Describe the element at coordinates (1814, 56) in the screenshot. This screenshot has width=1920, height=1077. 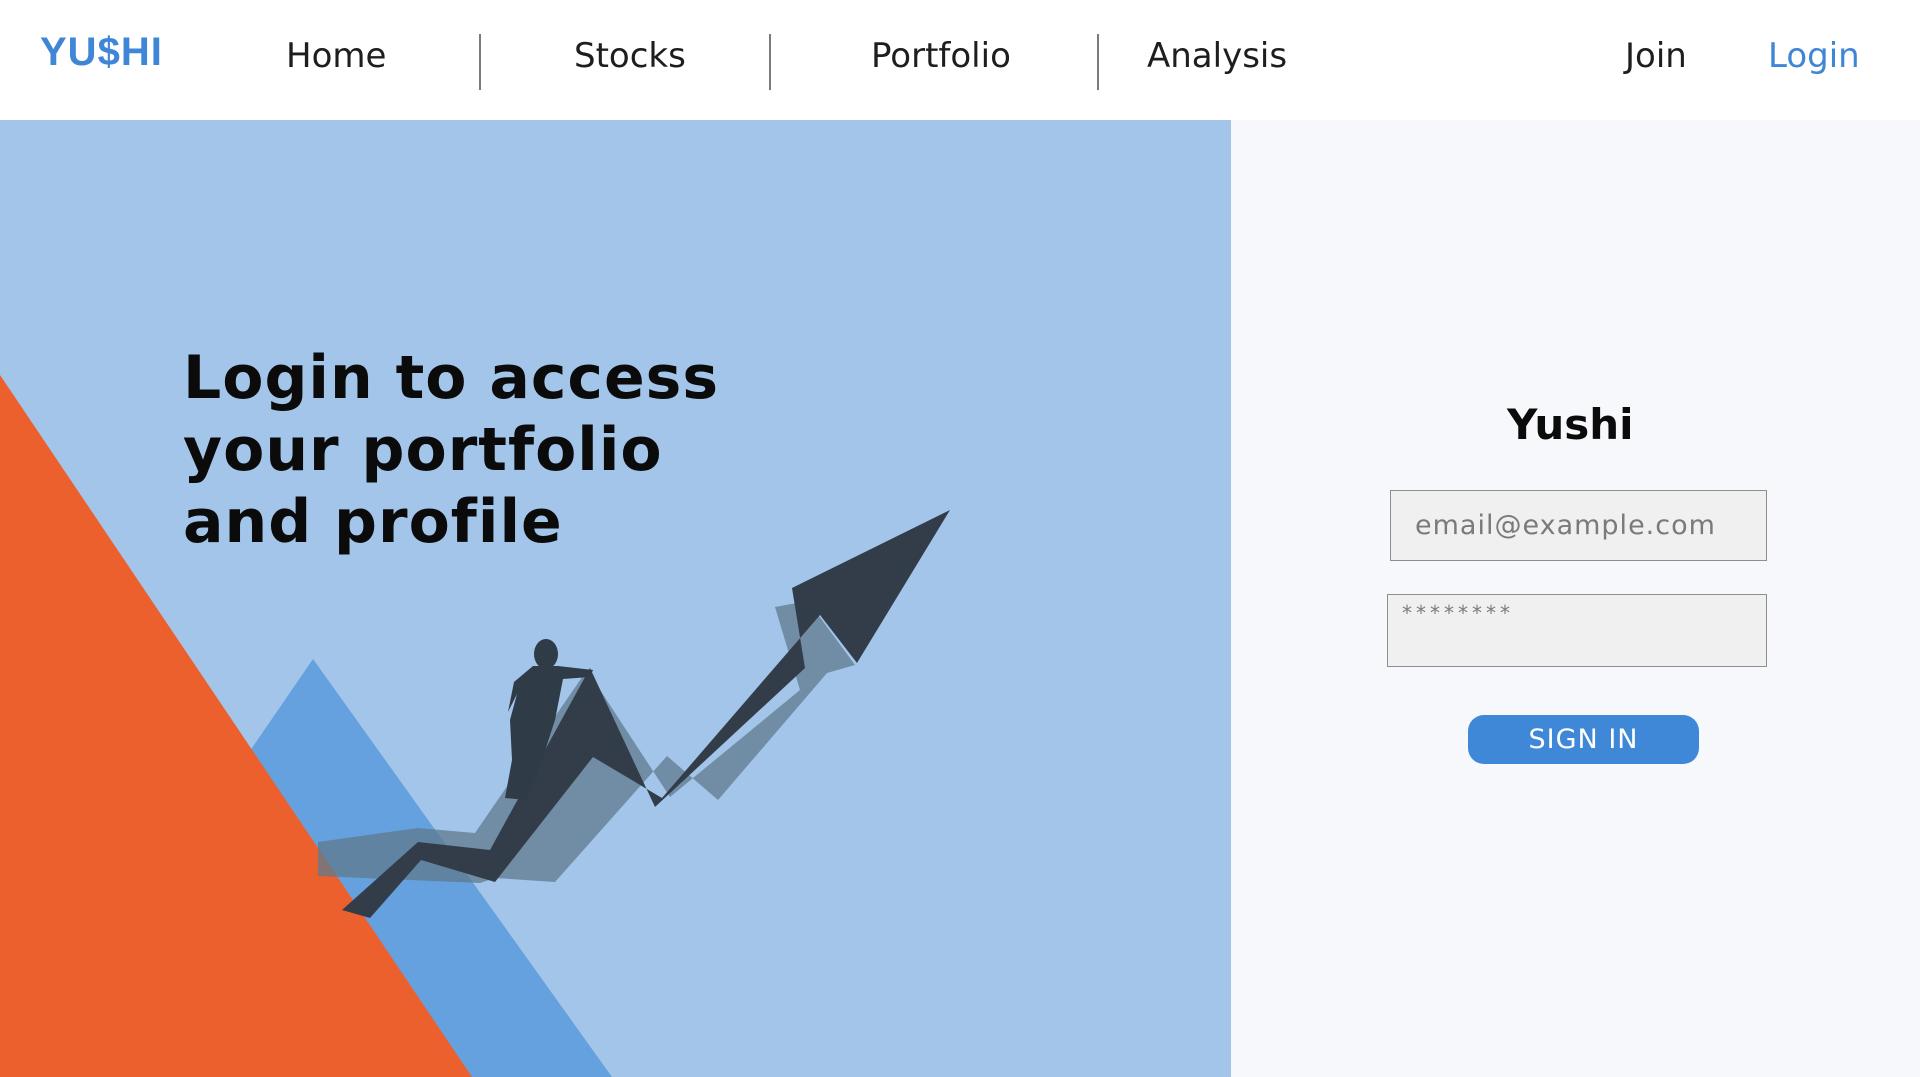
I see `login-link: Login` at that location.